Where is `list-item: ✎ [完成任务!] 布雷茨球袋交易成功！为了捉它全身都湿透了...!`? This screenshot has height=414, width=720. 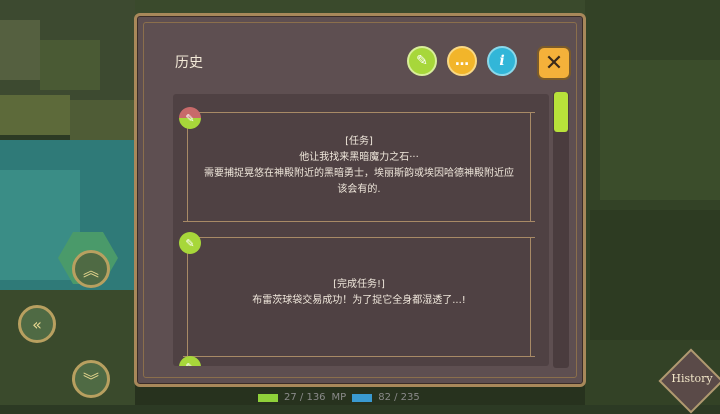
list-item: ✎ [完成任务!] 布雷茨球袋交易成功！为了捉它全身都湿透了...! is located at coordinates (357, 294).